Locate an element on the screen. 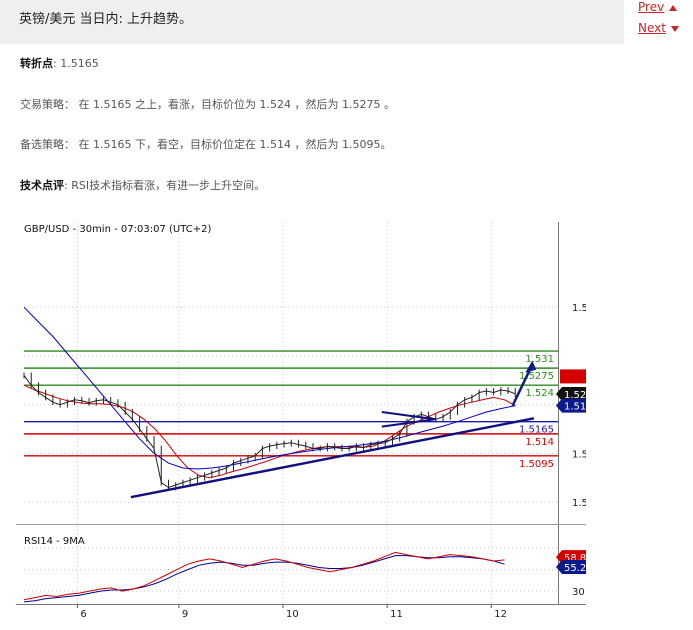 This screenshot has height=630, width=693. ma-red-line is located at coordinates (269, 431).